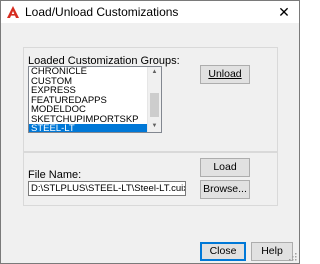 The image size is (320, 264). I want to click on autocad-a-icon, so click(13, 12).